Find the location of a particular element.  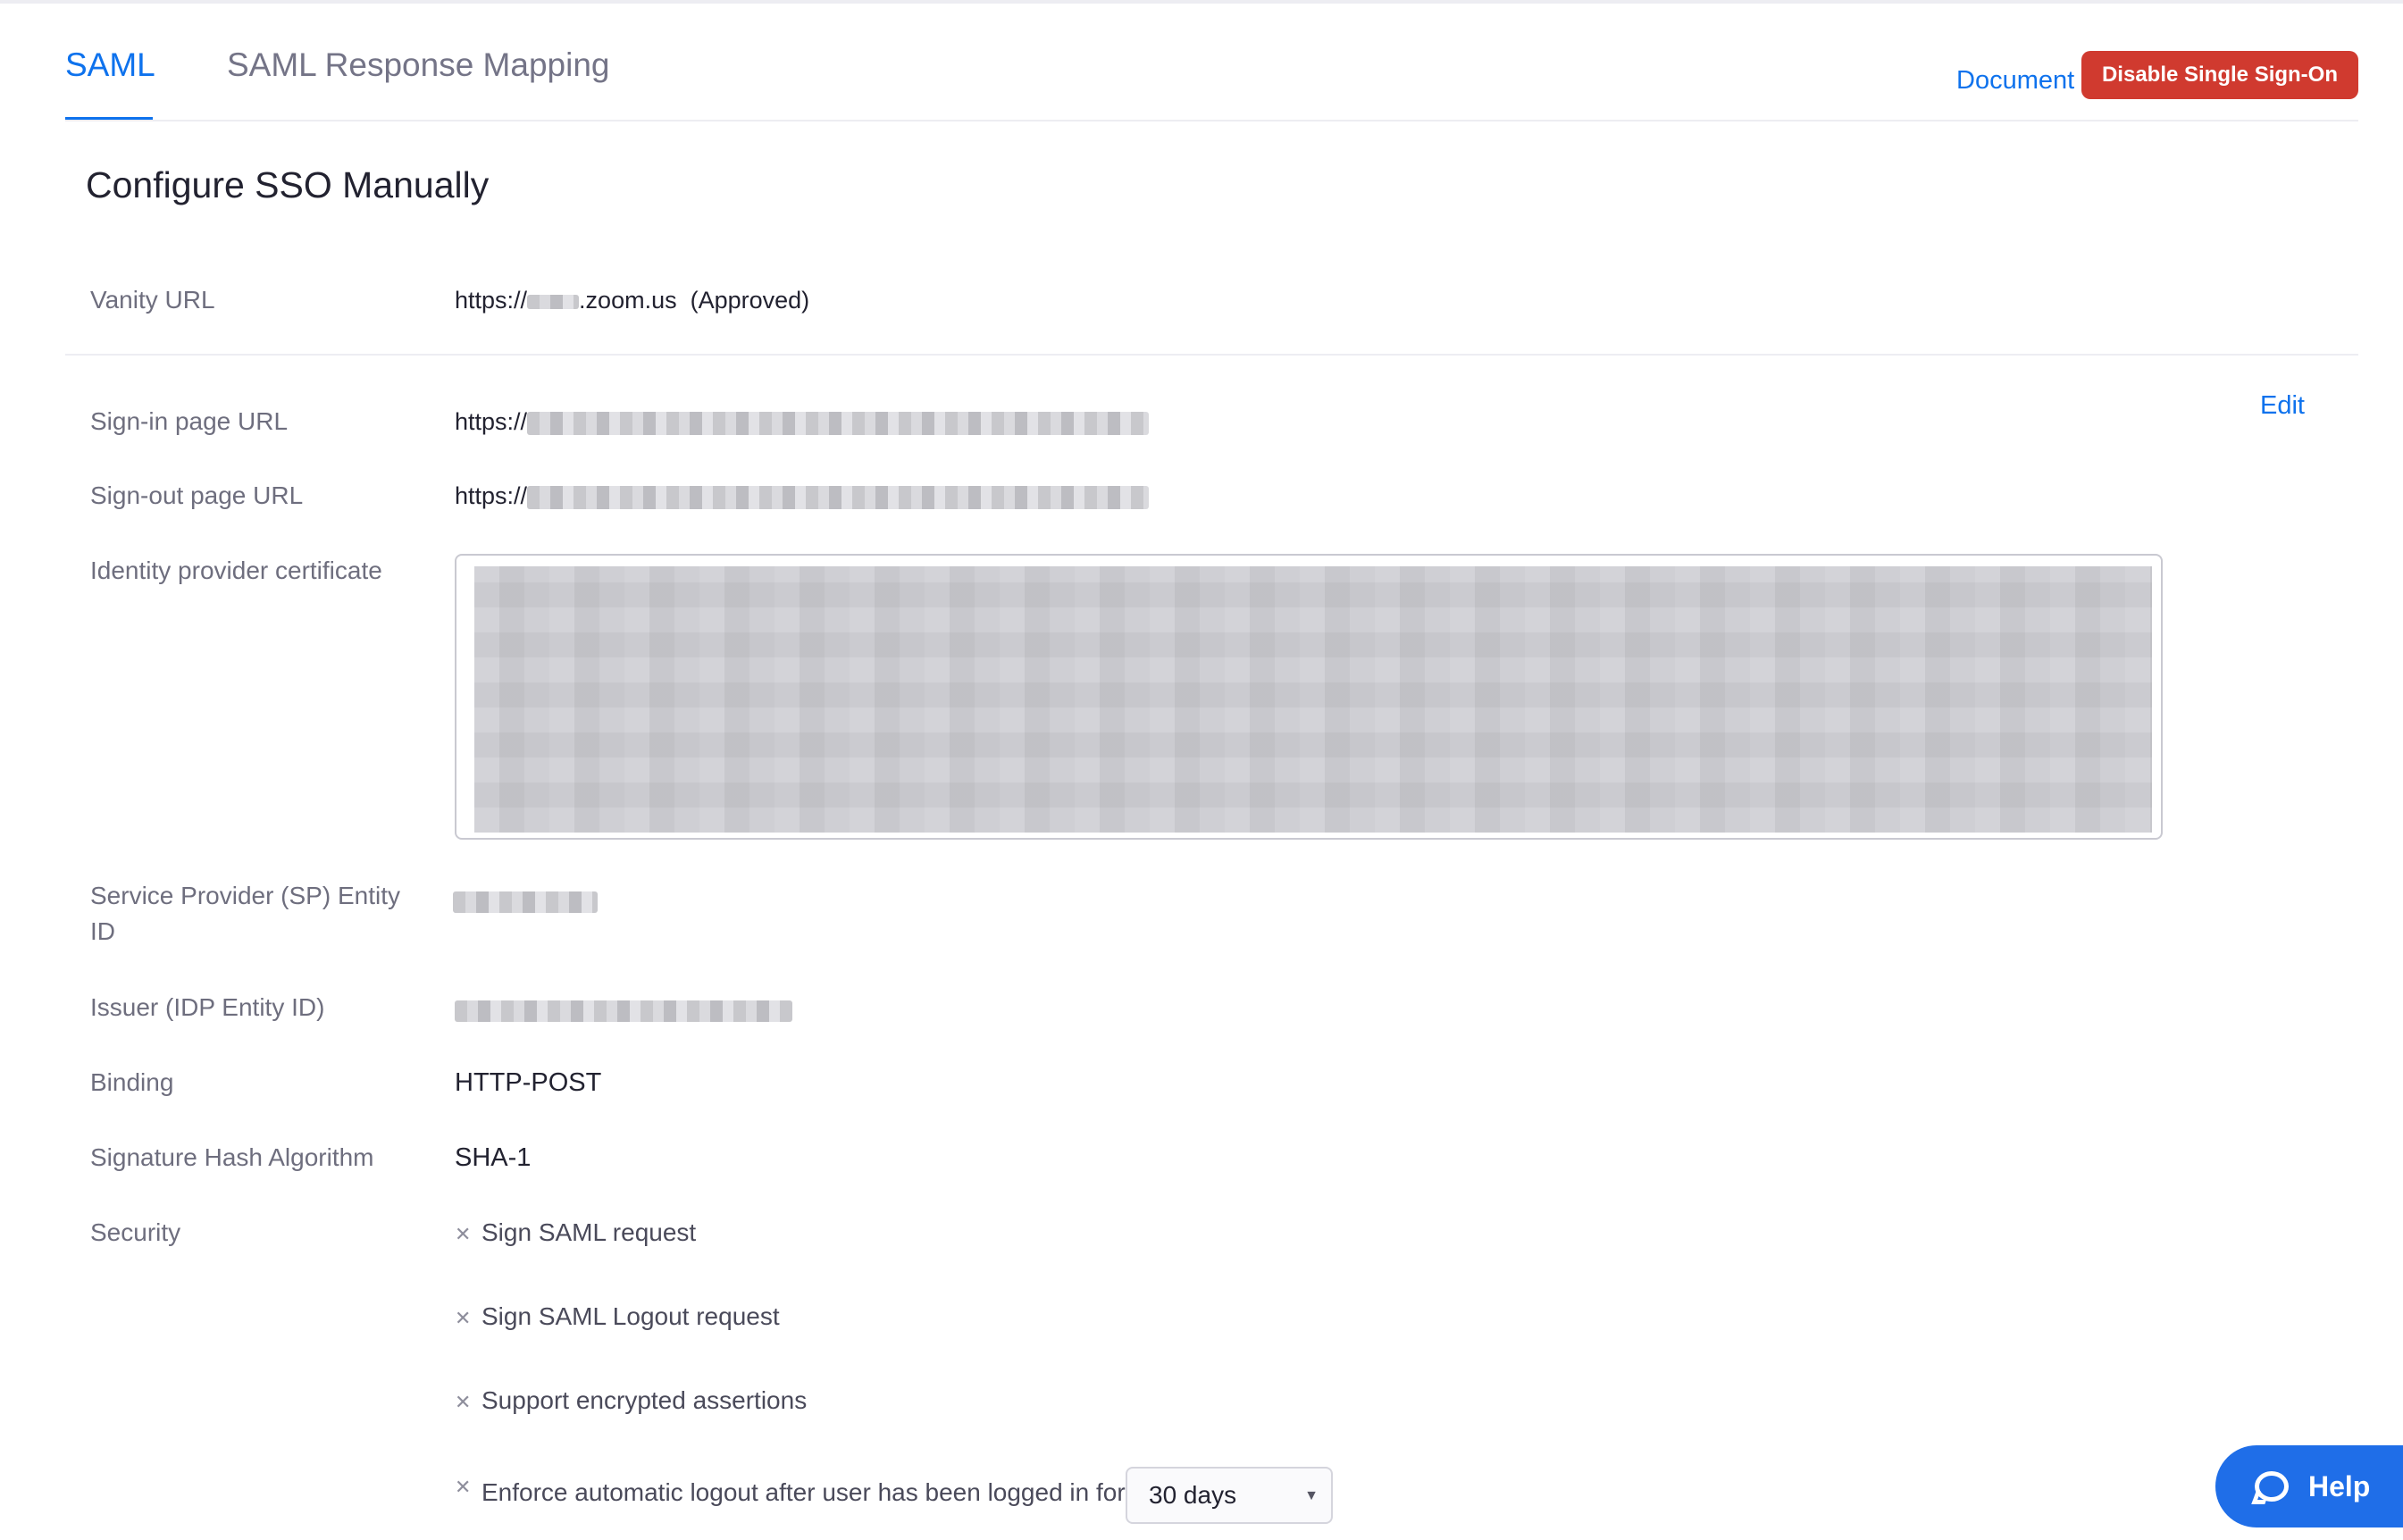

certificate-label: Identity provider certificate is located at coordinates (236, 571).